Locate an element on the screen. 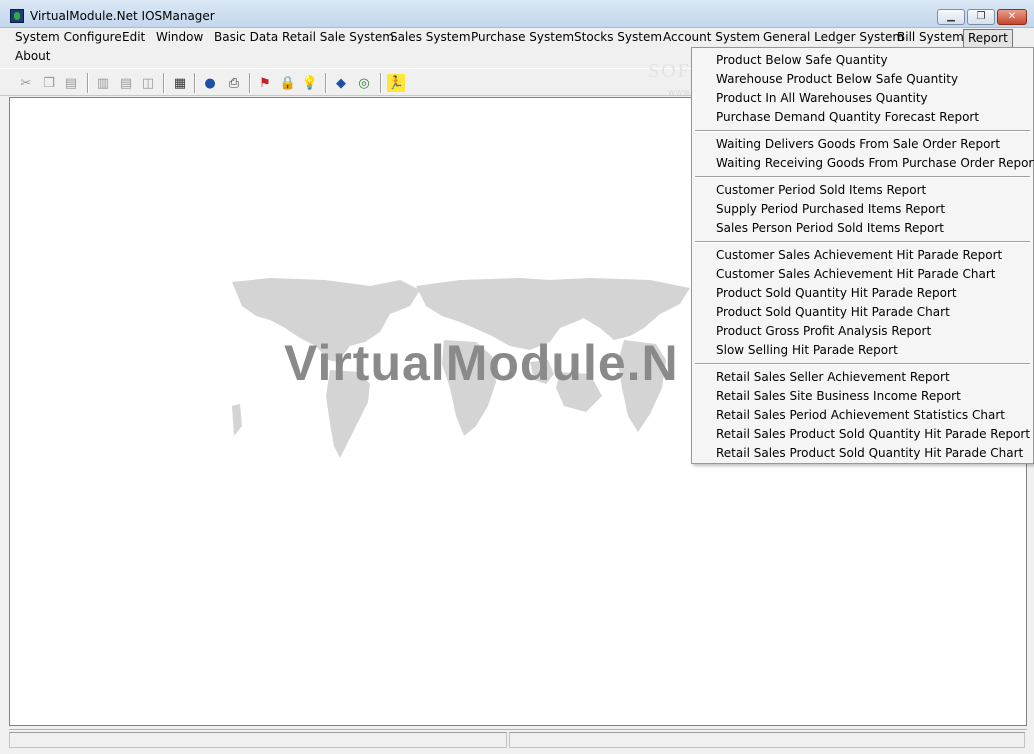 This screenshot has height=754, width=1034. report-item-customer-period-sold: Customer Period Sold Items Report is located at coordinates (821, 190).